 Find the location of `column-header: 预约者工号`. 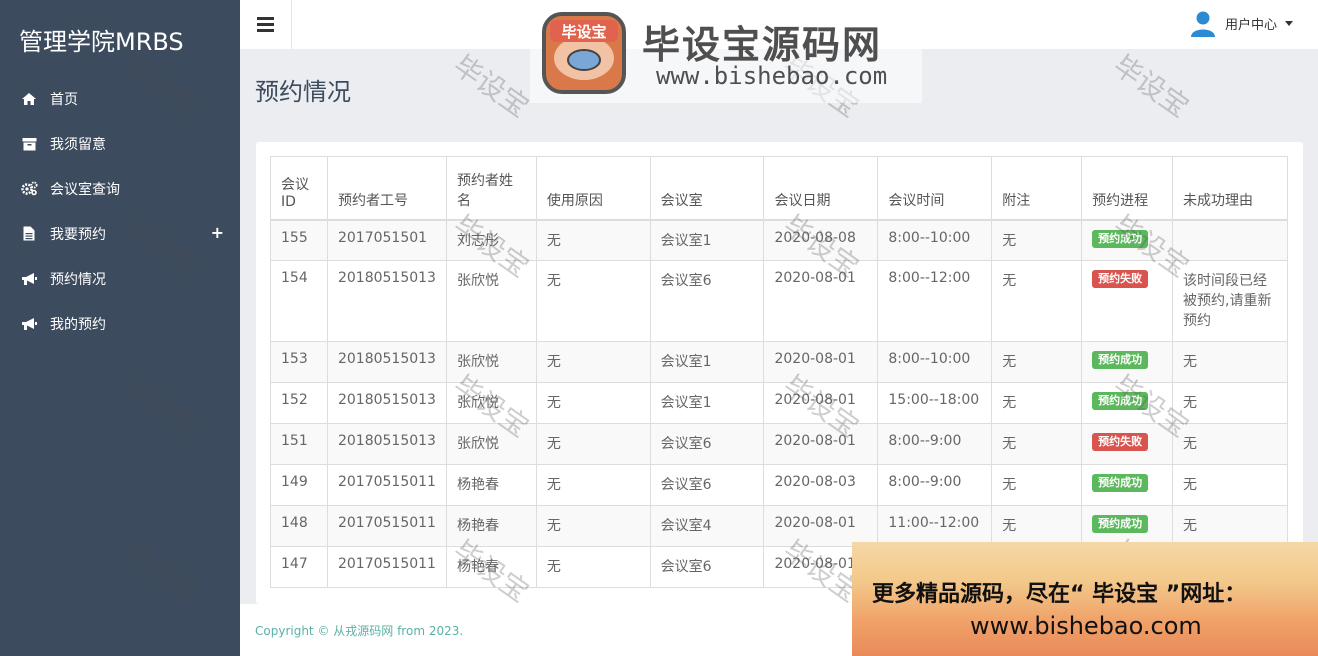

column-header: 预约者工号 is located at coordinates (386, 188).